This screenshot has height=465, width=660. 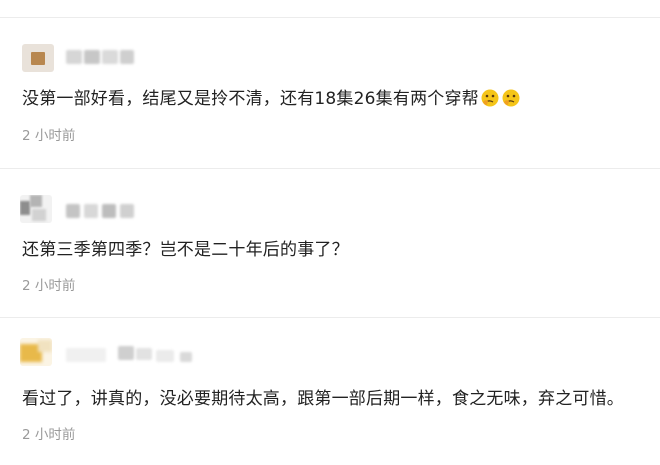 I want to click on comment-text: 看过了，讲真的，没必要期待太高，跟第一部后期一样，食之无味，弃之可惜。, so click(x=323, y=399).